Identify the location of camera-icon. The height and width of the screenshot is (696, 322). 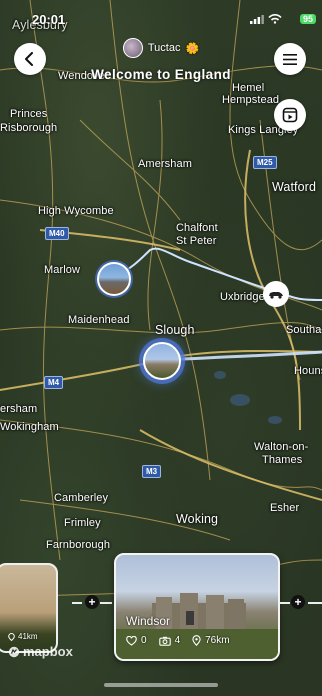
(164, 641).